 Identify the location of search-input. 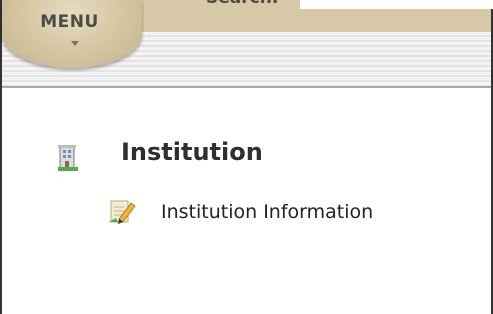
(396, 4).